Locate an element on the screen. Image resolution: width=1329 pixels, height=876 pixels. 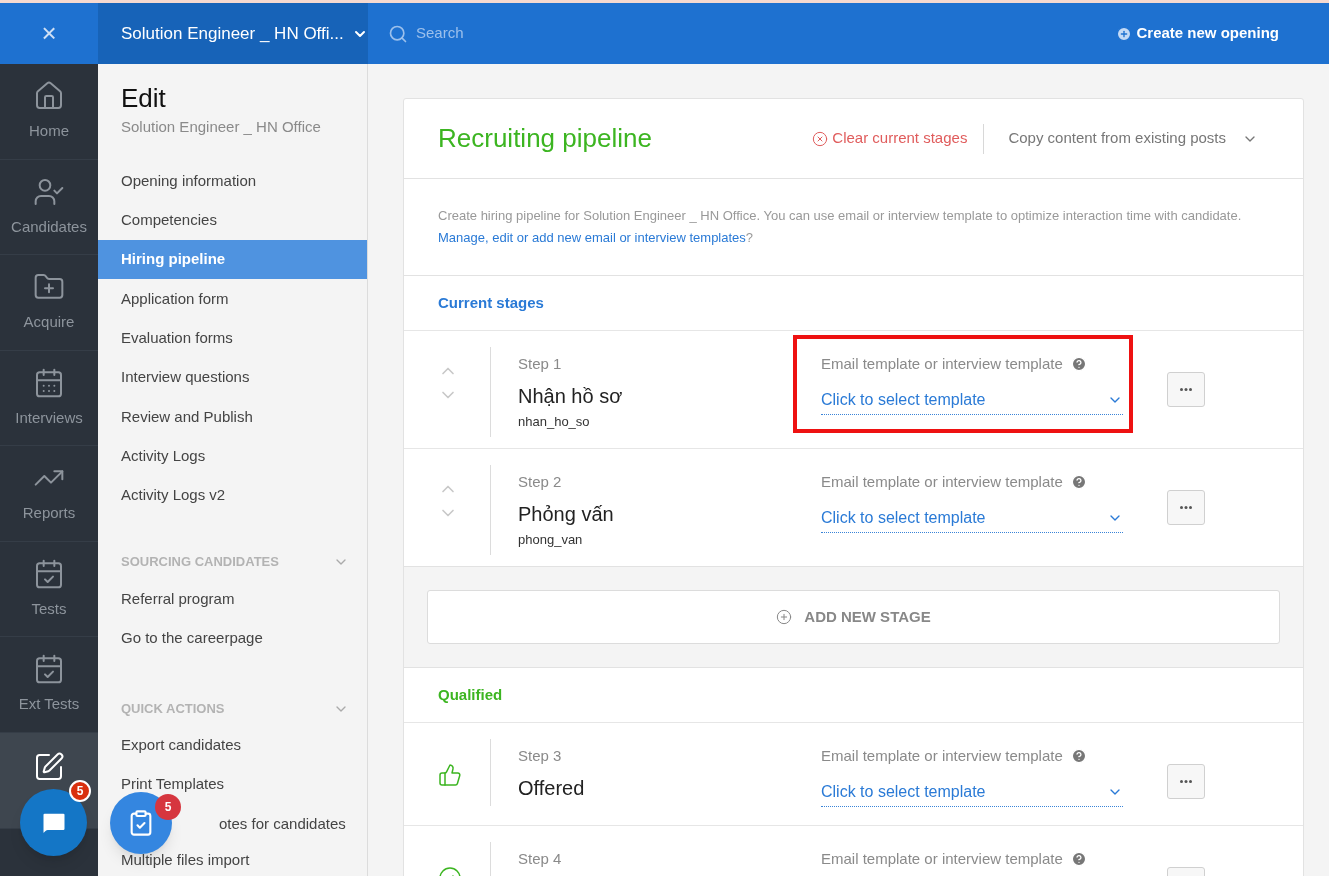
card-title: Recruiting pipeline is located at coordinates (545, 138).